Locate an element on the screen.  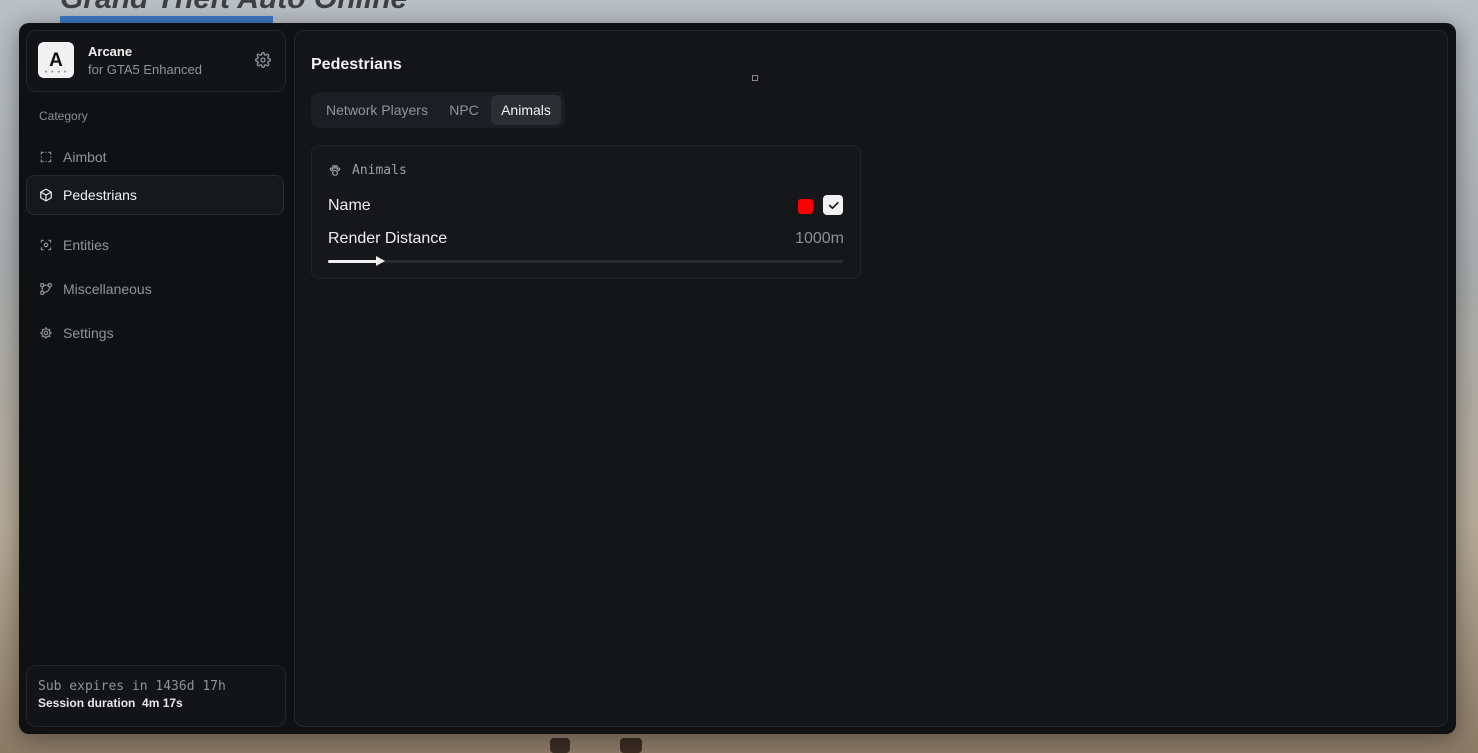
sub-expiry-text: Sub expires in 1436d 17h is located at coordinates (132, 686).